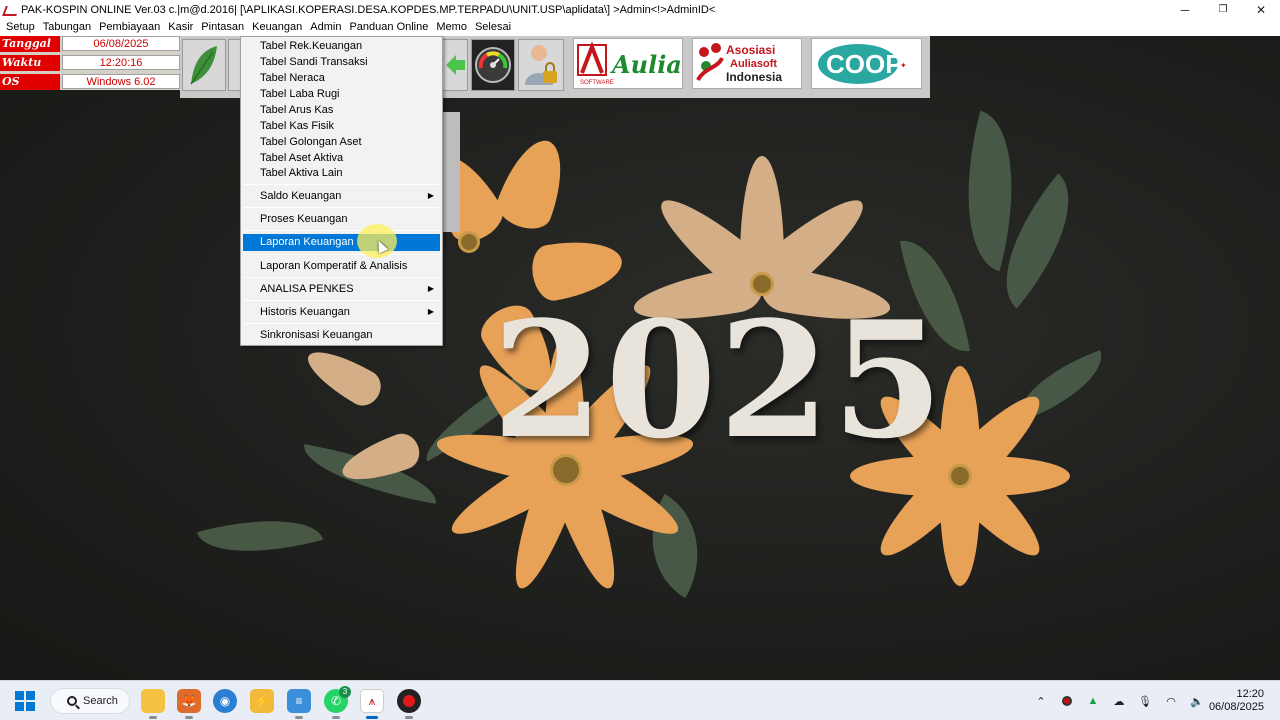 The width and height of the screenshot is (1280, 720). I want to click on asosiasi-logo-mark: Asosiasi Auliasoft Indonesia, so click(739, 63).